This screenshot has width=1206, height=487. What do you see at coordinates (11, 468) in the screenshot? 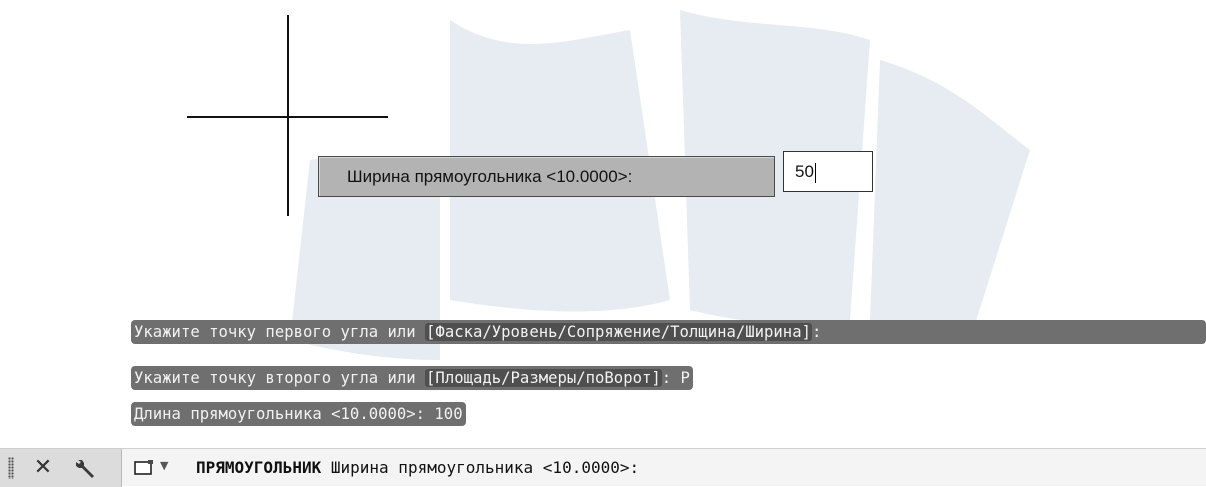
I see `drag-grip-icon` at bounding box center [11, 468].